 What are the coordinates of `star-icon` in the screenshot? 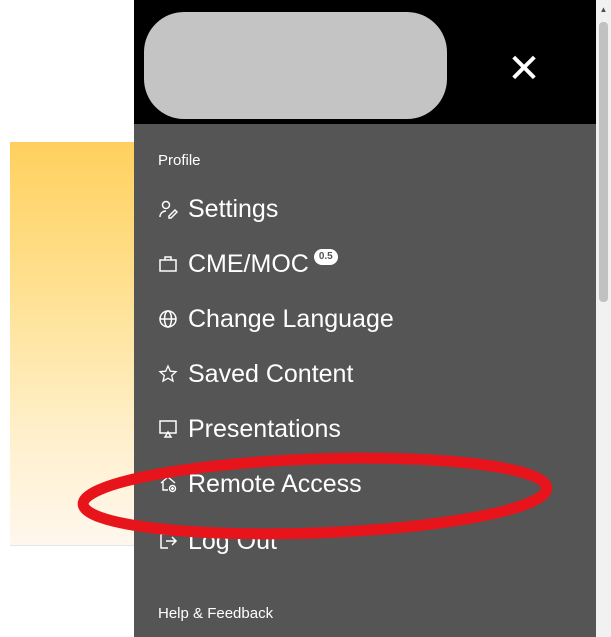 It's located at (168, 374).